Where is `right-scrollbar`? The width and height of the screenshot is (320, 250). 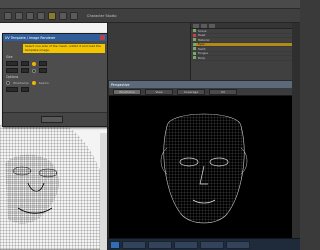
right-scrollbar is located at coordinates (296, 136).